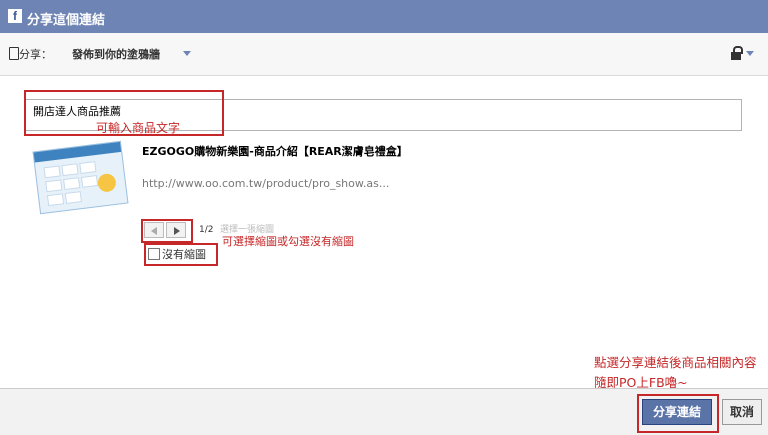 The image size is (768, 435). I want to click on lock-icon, so click(736, 53).